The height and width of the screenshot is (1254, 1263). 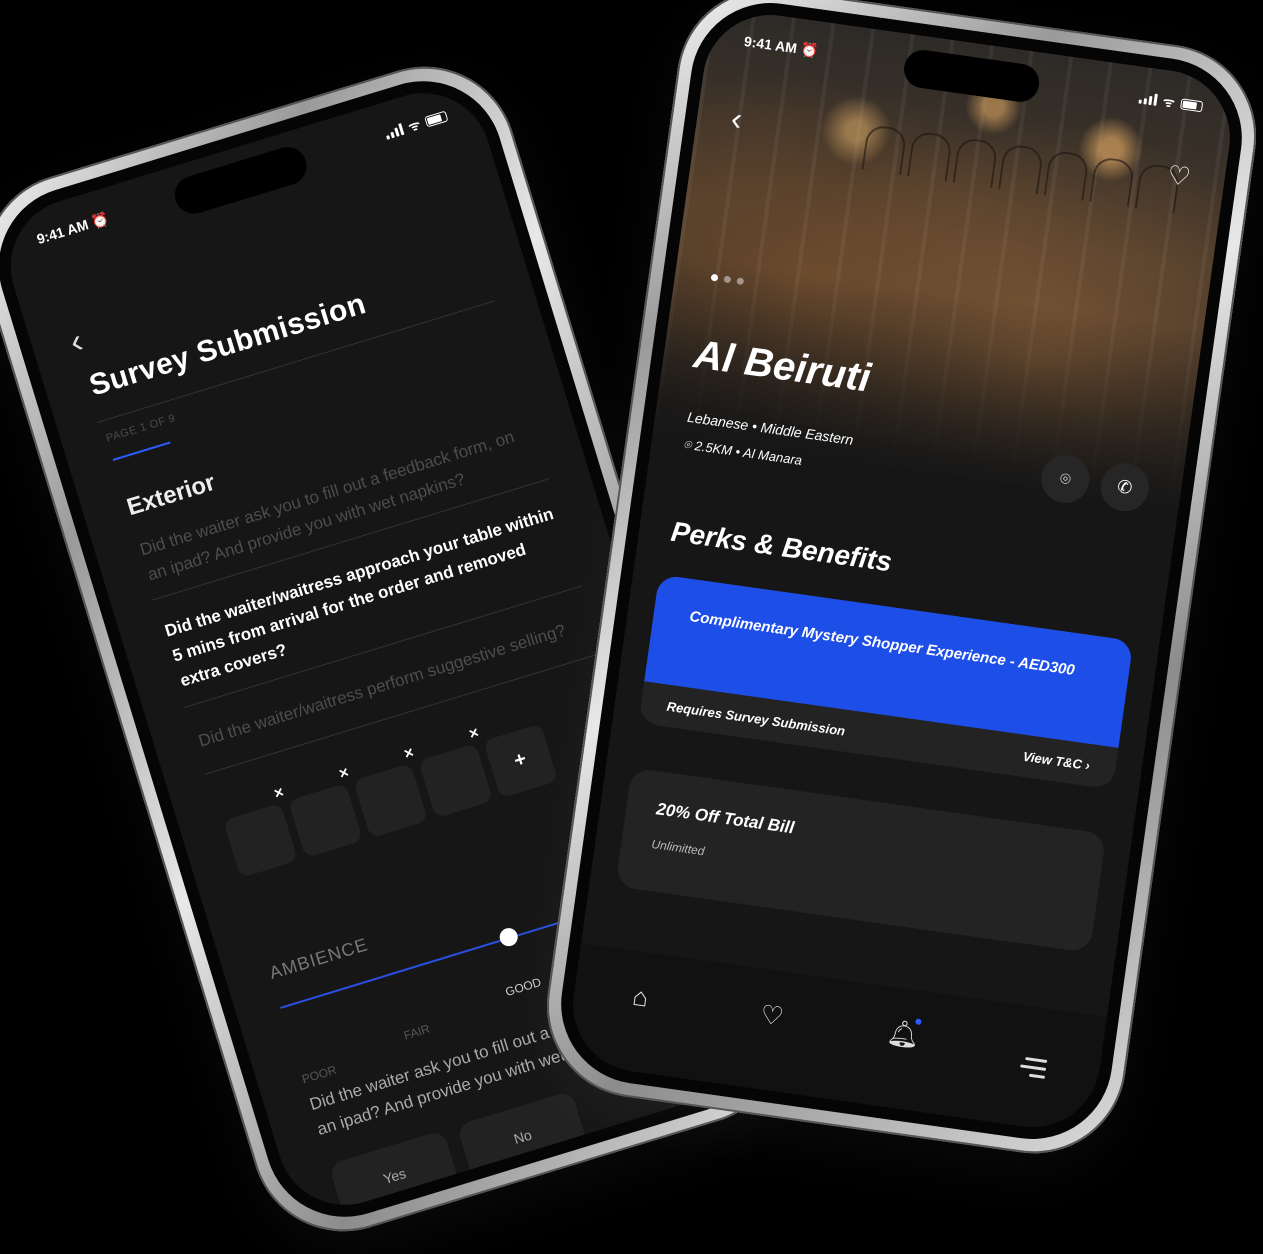 What do you see at coordinates (319, 1075) in the screenshot?
I see `level-poor: POOR` at bounding box center [319, 1075].